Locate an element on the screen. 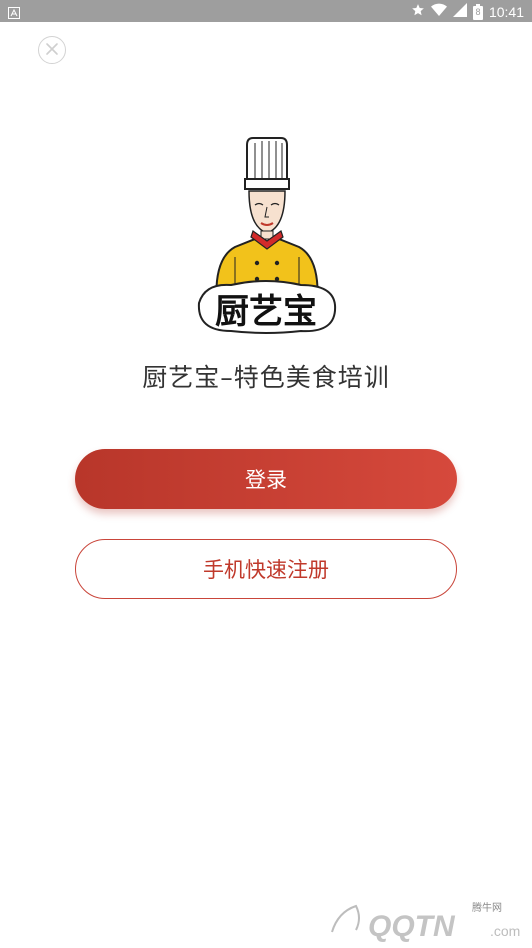 The width and height of the screenshot is (532, 948). battery-icon: 8 is located at coordinates (477, 11).